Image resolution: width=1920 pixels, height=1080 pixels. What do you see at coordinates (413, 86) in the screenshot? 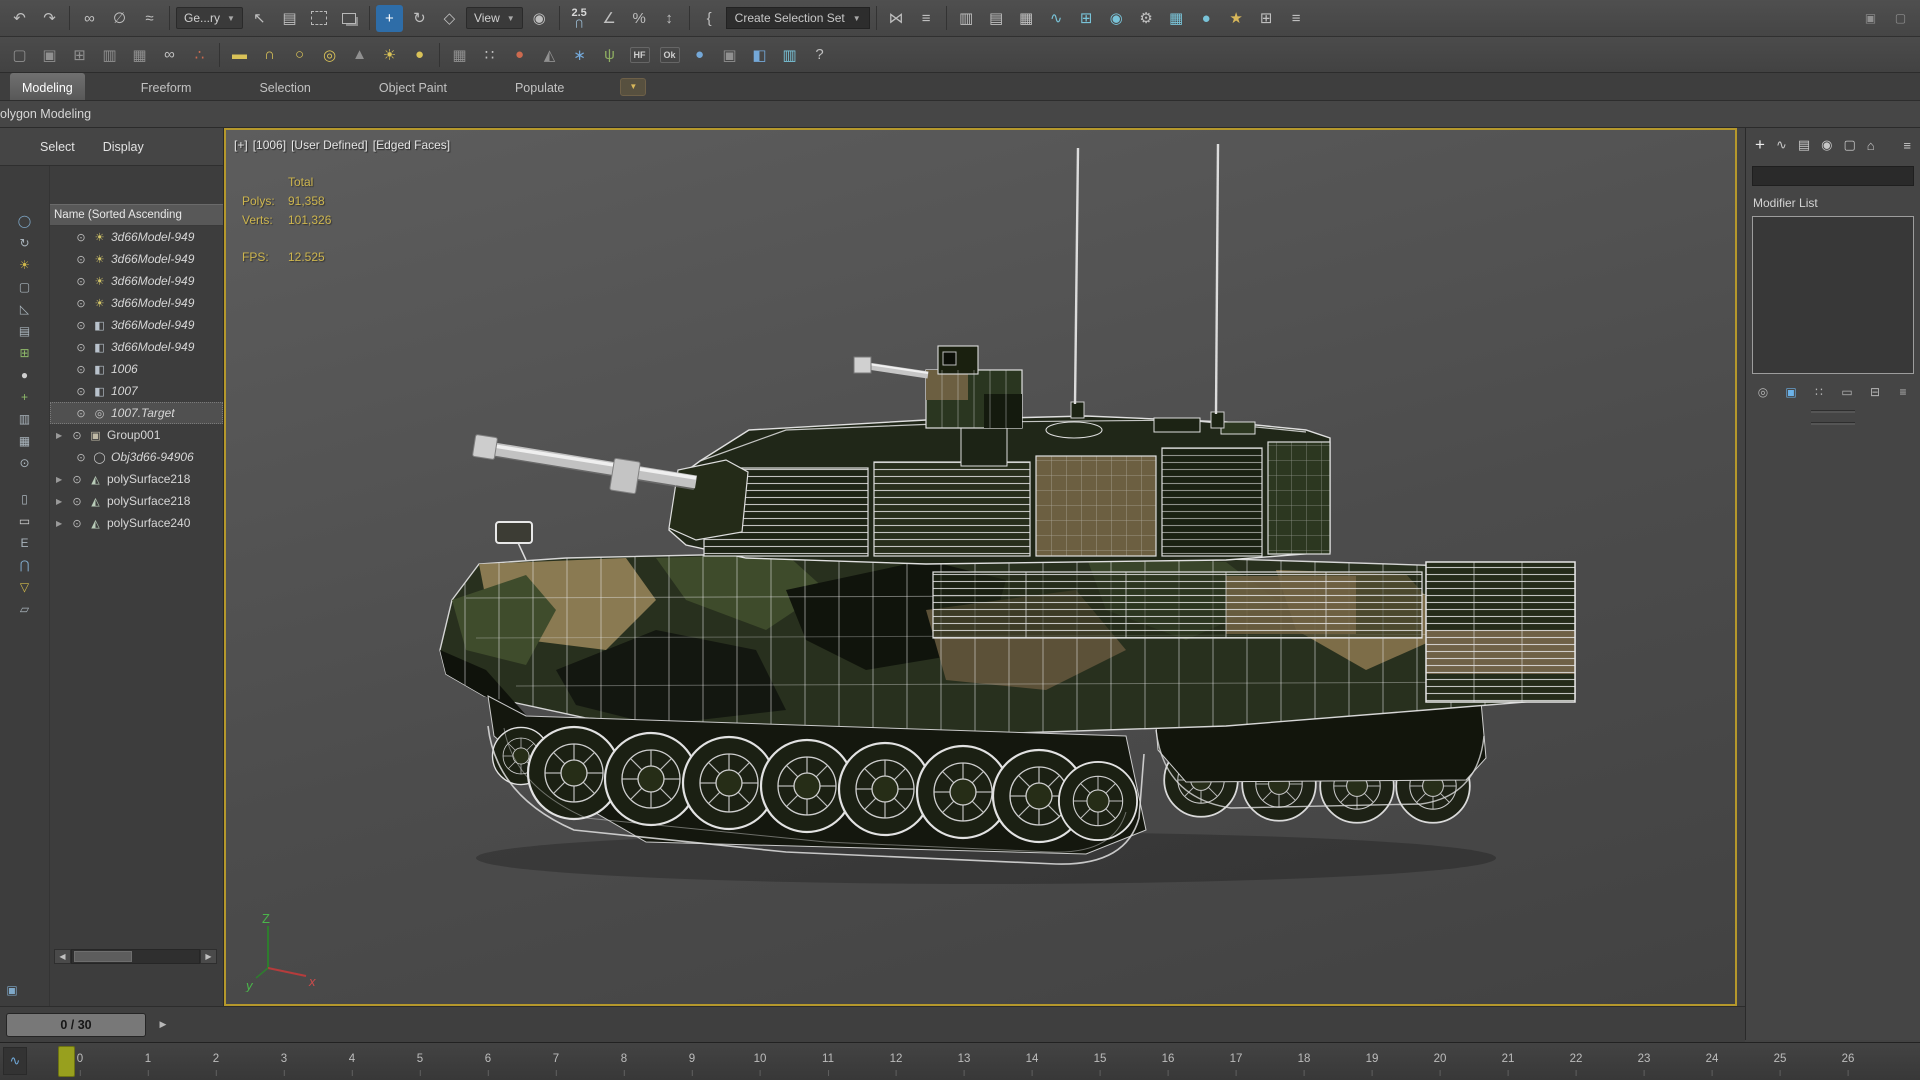
I see `tab-object-paint: Object Paint` at bounding box center [413, 86].